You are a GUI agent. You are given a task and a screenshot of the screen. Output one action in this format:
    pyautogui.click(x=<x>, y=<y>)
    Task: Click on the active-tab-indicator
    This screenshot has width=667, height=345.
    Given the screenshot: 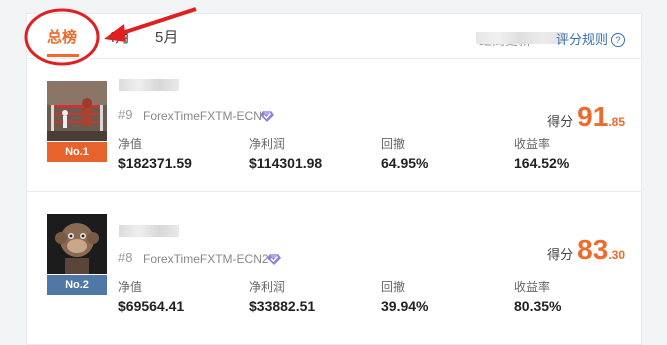 What is the action you would take?
    pyautogui.click(x=63, y=55)
    